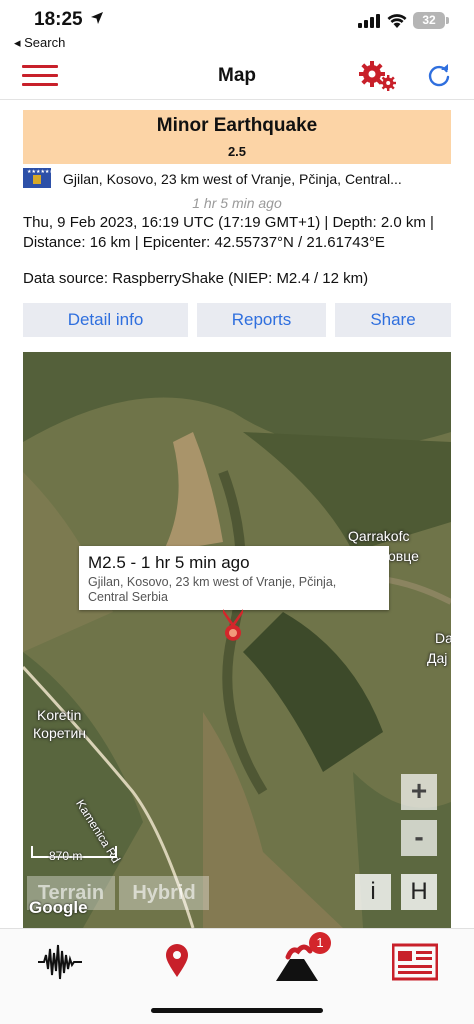 This screenshot has height=1024, width=474. Describe the element at coordinates (439, 76) in the screenshot. I see `refresh-icon` at that location.